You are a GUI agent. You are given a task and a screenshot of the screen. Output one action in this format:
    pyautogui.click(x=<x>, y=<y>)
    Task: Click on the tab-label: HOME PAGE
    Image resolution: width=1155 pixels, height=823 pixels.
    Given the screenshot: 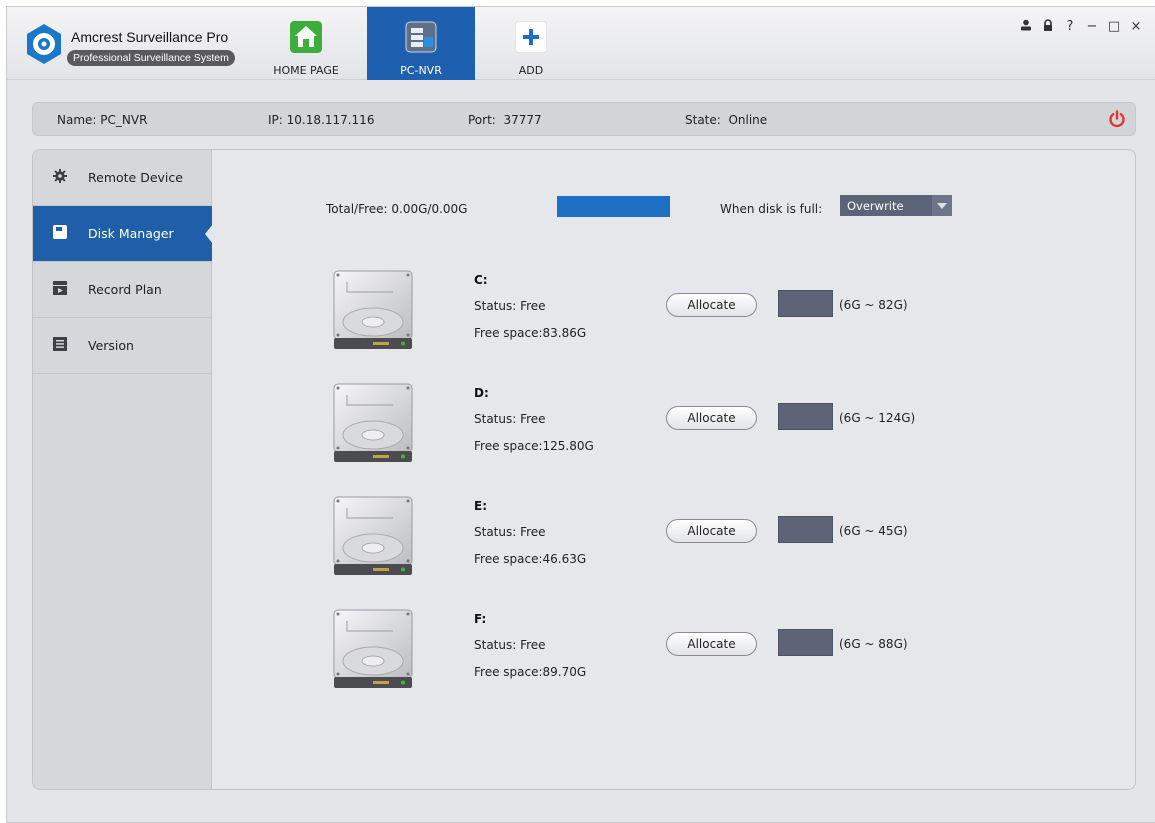 What is the action you would take?
    pyautogui.click(x=306, y=70)
    